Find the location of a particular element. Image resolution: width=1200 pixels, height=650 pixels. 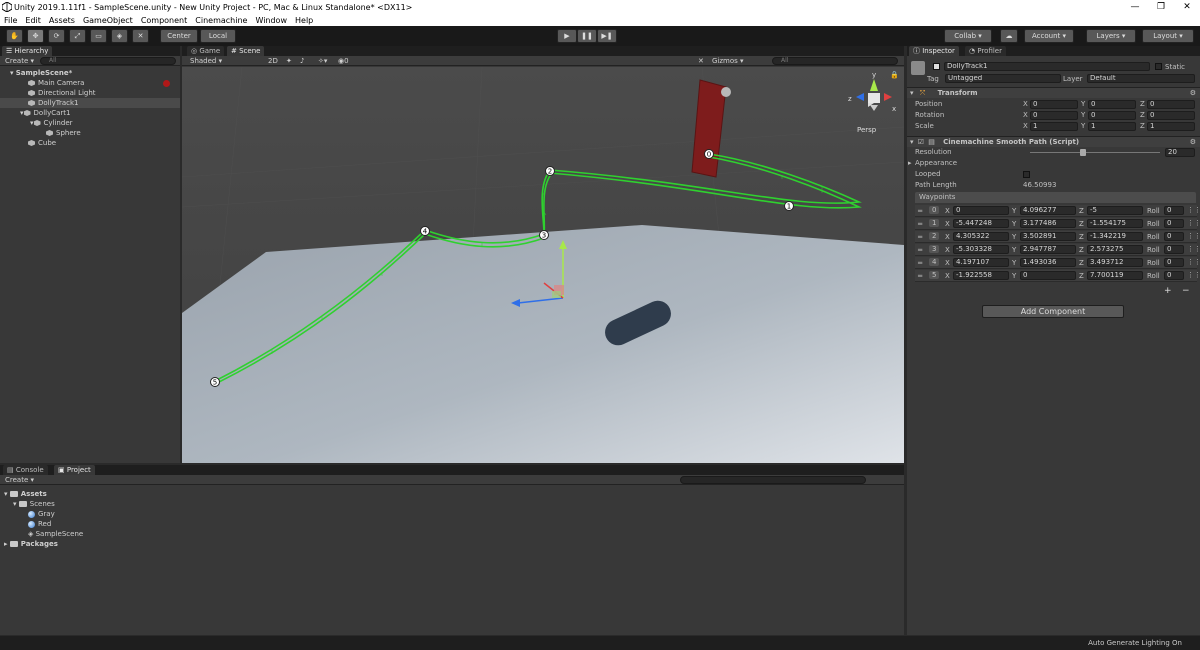

tree-item-packages: ▸ Packages is located at coordinates (452, 544).